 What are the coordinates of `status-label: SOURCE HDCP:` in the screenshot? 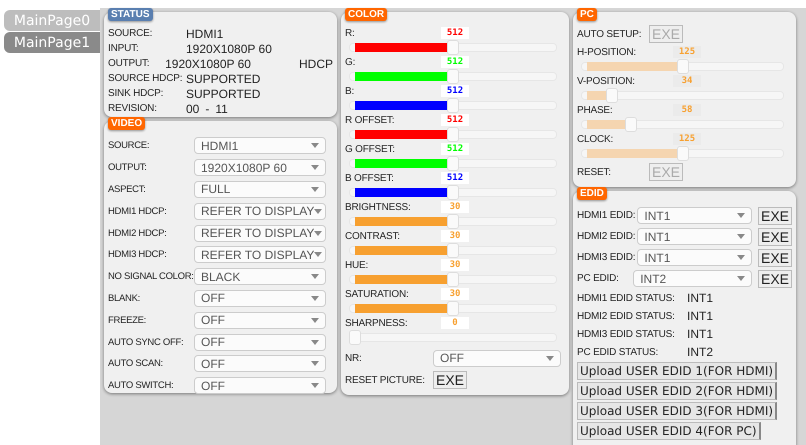 It's located at (146, 78).